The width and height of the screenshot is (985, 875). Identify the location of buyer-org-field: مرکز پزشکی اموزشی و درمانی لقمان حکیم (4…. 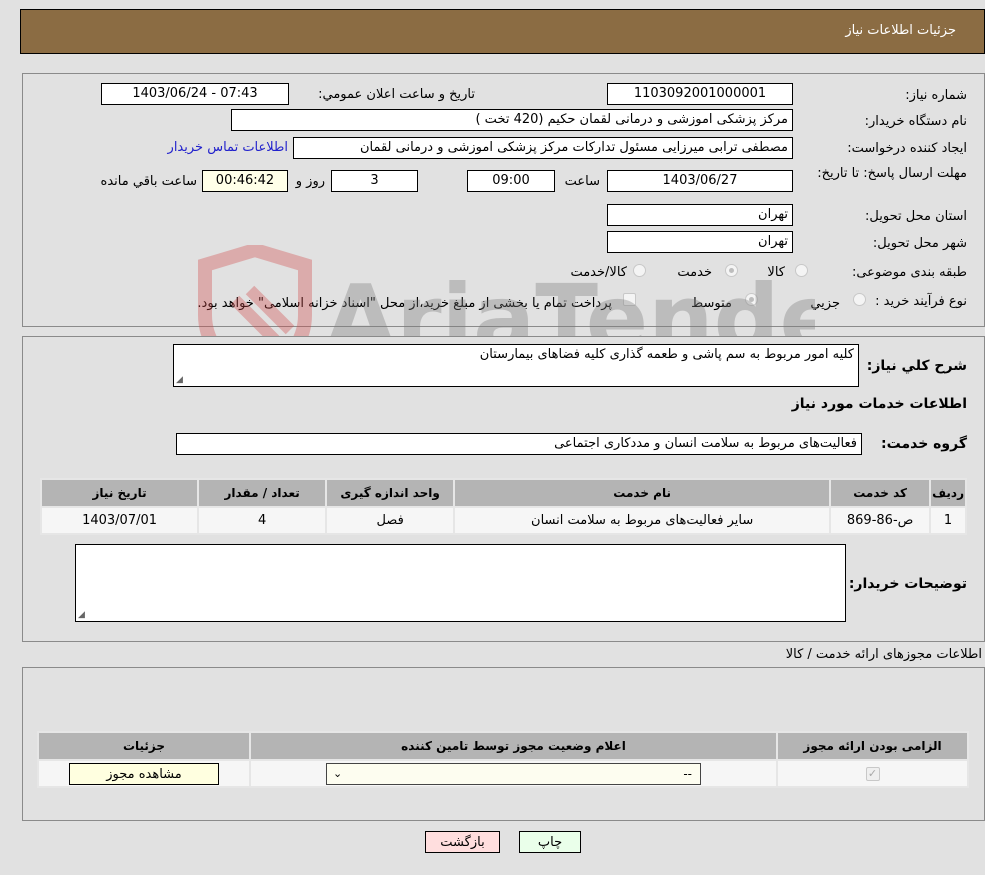
(512, 120).